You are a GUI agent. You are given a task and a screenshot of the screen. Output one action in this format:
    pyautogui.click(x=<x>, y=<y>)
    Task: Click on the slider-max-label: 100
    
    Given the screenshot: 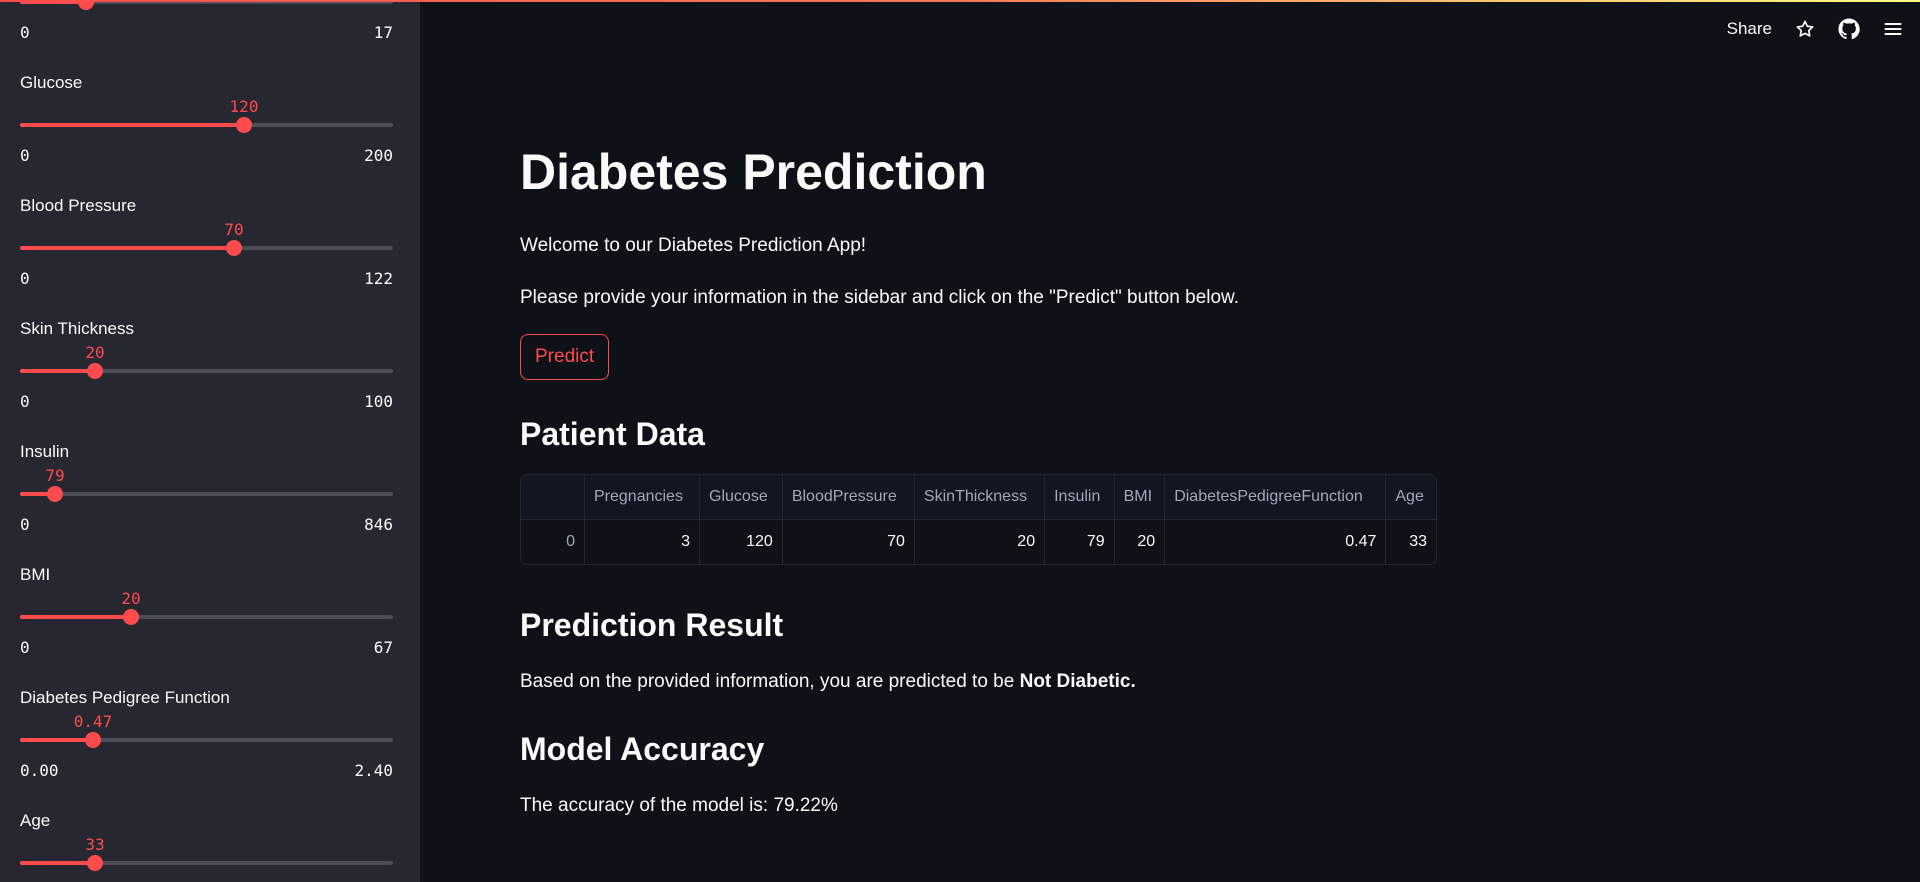 What is the action you would take?
    pyautogui.click(x=378, y=401)
    